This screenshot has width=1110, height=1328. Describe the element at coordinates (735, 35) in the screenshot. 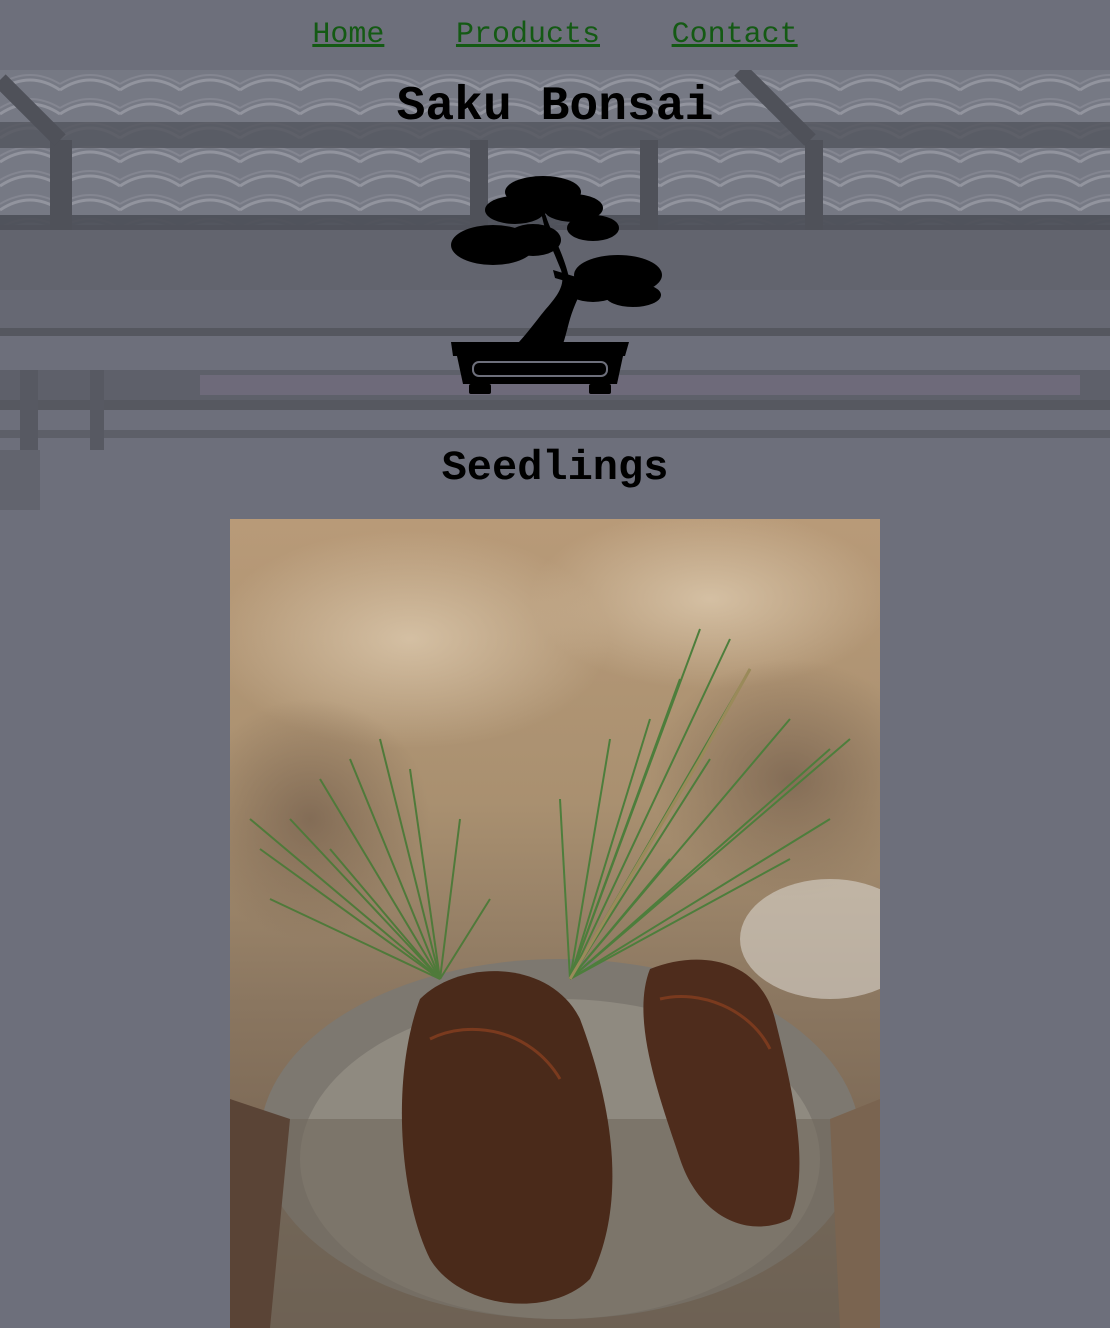

I see `nav-link-contact: Contact` at that location.